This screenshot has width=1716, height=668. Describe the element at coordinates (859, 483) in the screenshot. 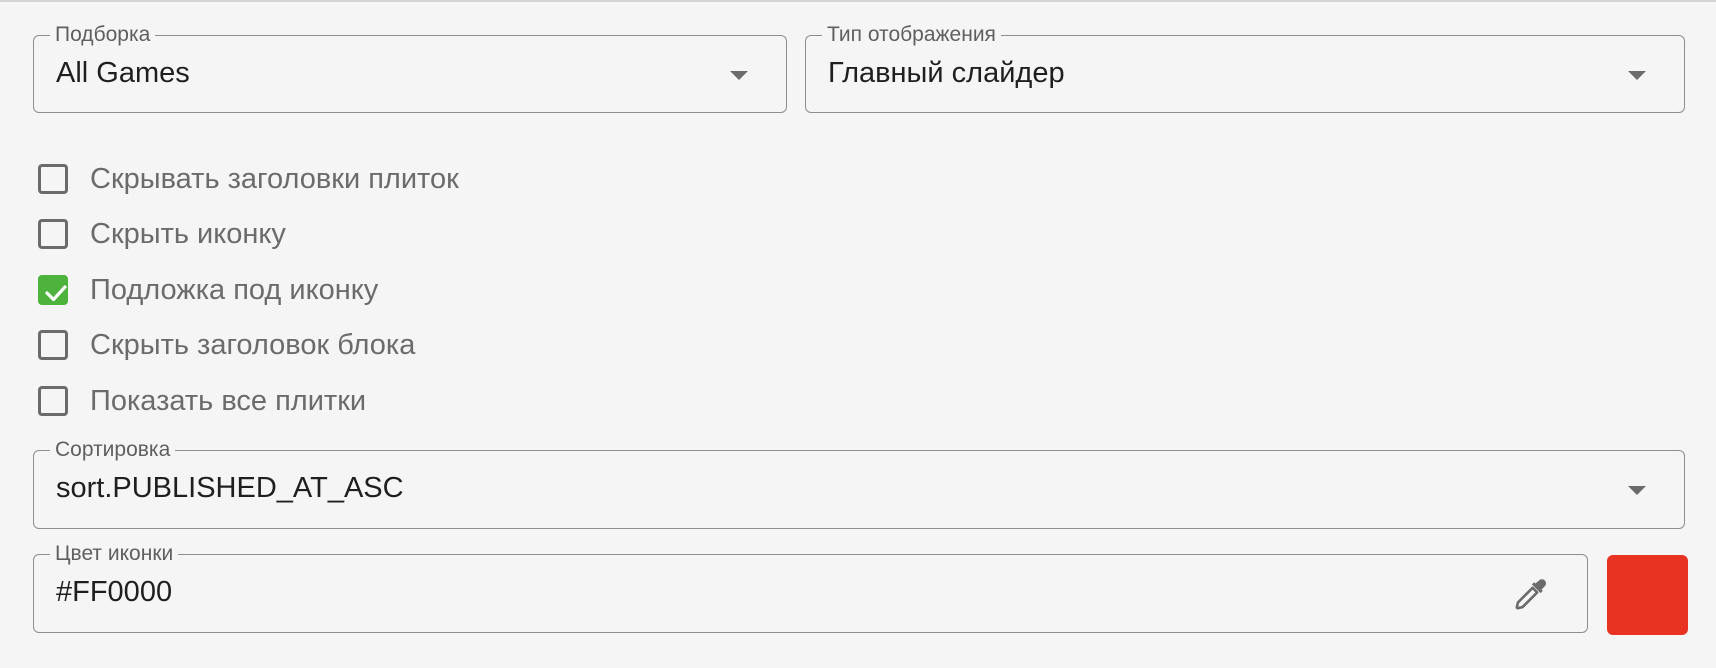

I see `sorting-select: Сортировка sort.PUBLISHED_AT_ASC` at that location.